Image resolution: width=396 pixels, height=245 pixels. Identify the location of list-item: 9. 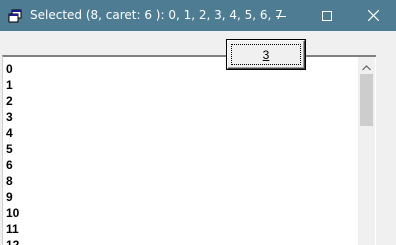
(12, 197).